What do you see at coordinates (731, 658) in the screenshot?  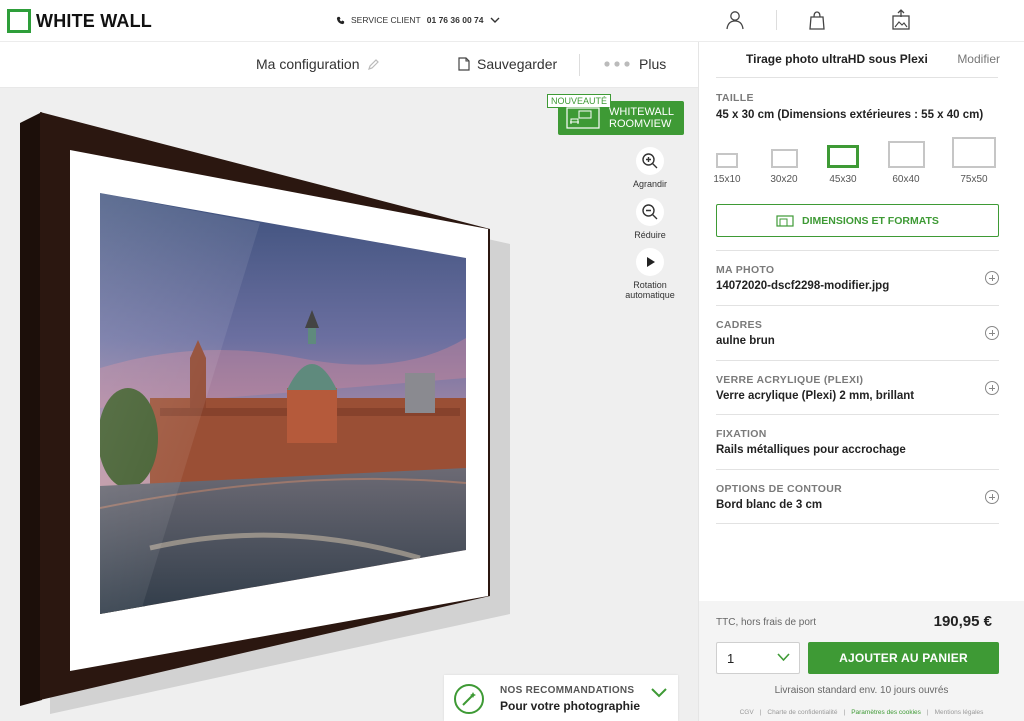 I see `quantity-value: 1` at bounding box center [731, 658].